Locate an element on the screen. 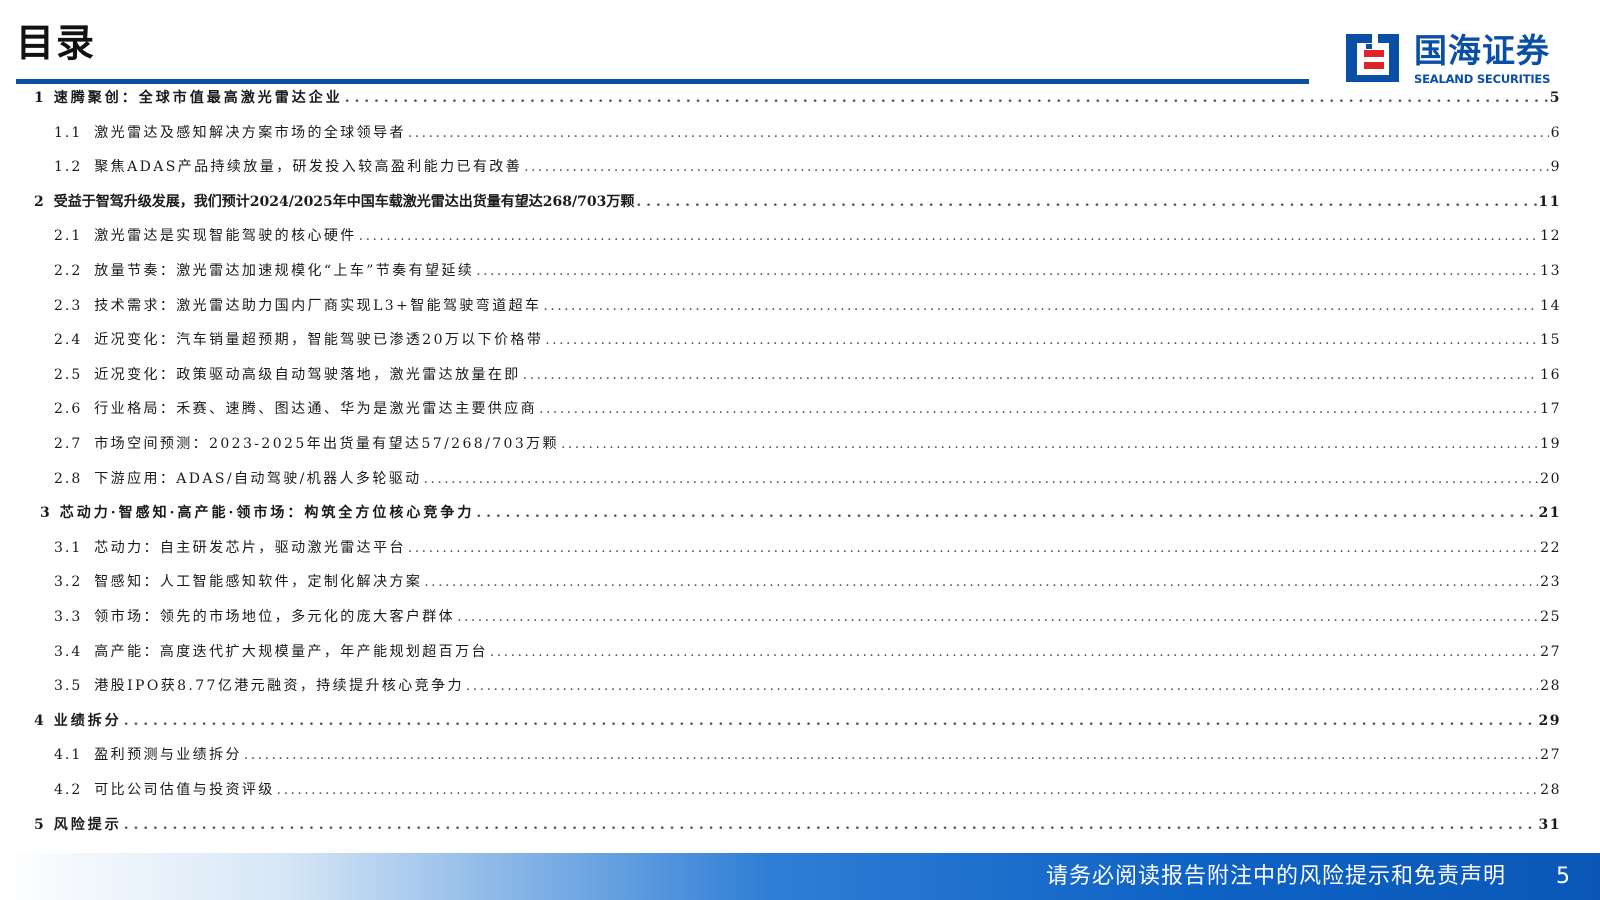  toc-page-number: 5 is located at coordinates (1555, 98).